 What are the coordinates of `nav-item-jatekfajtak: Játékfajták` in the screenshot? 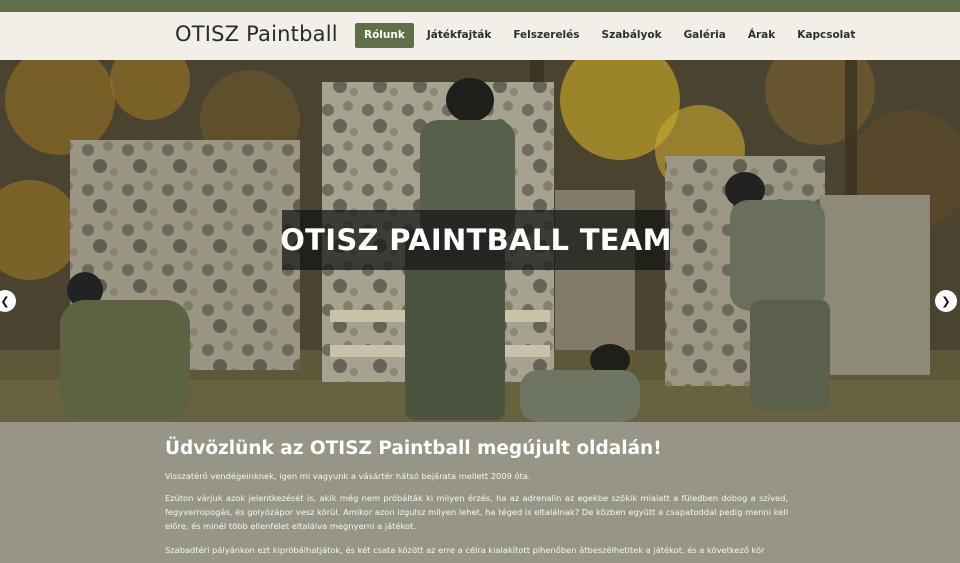 It's located at (459, 35).